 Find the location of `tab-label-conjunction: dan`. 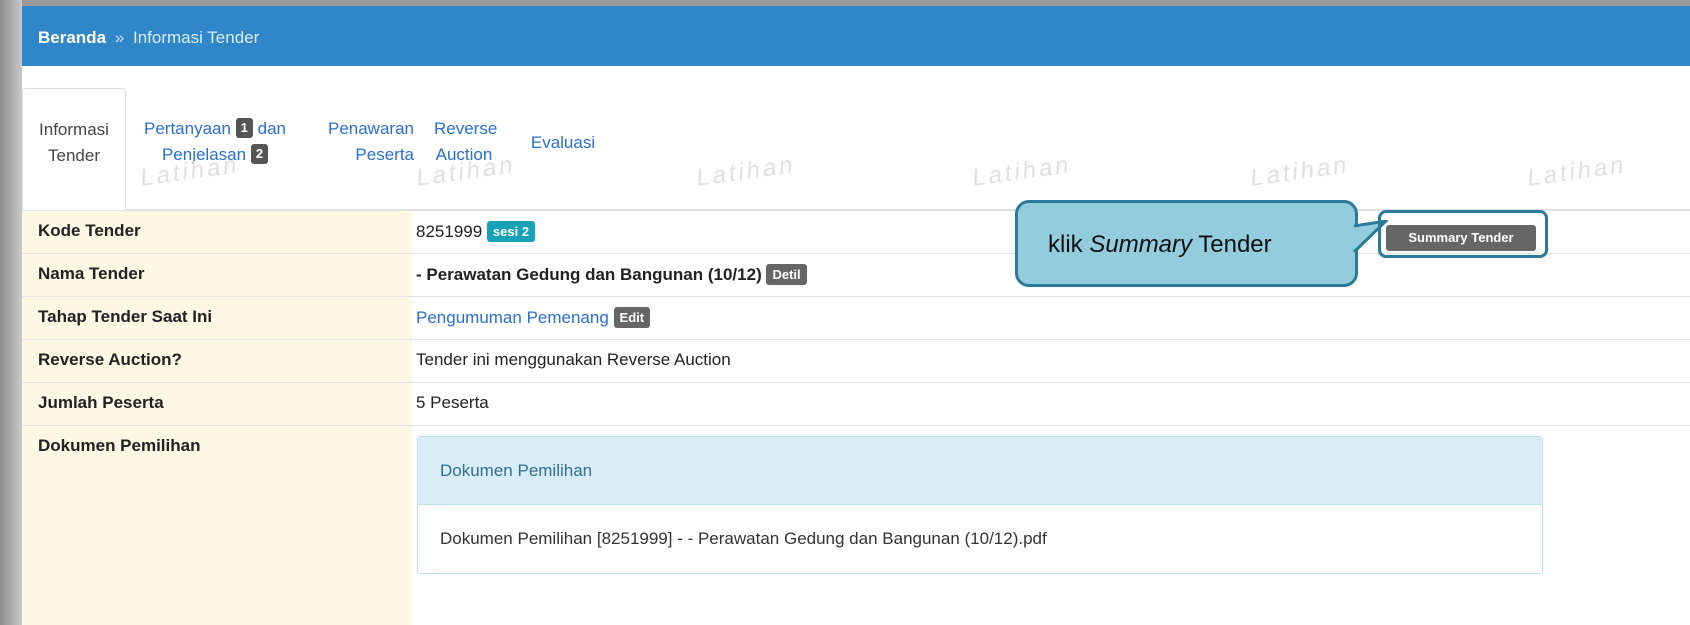

tab-label-conjunction: dan is located at coordinates (272, 128).